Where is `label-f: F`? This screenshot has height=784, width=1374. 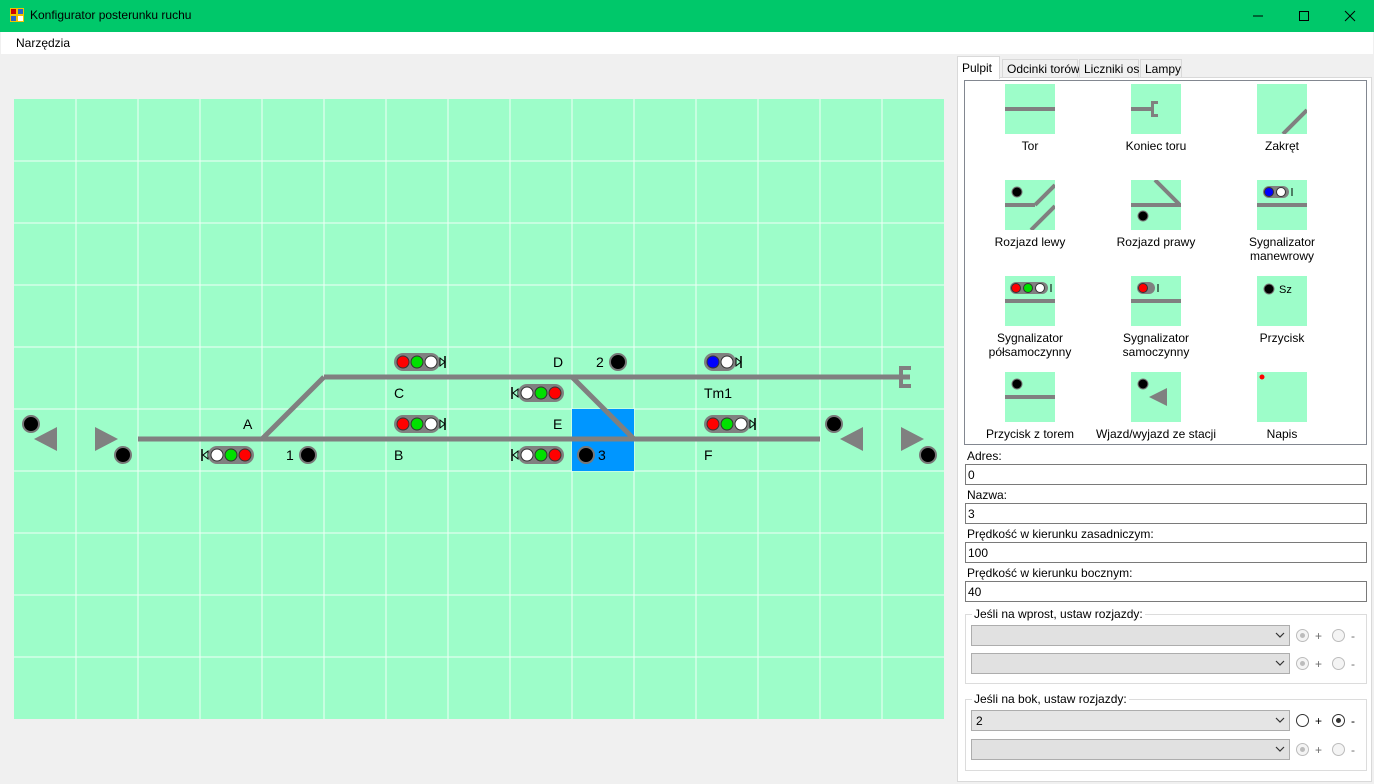 label-f: F is located at coordinates (708, 455).